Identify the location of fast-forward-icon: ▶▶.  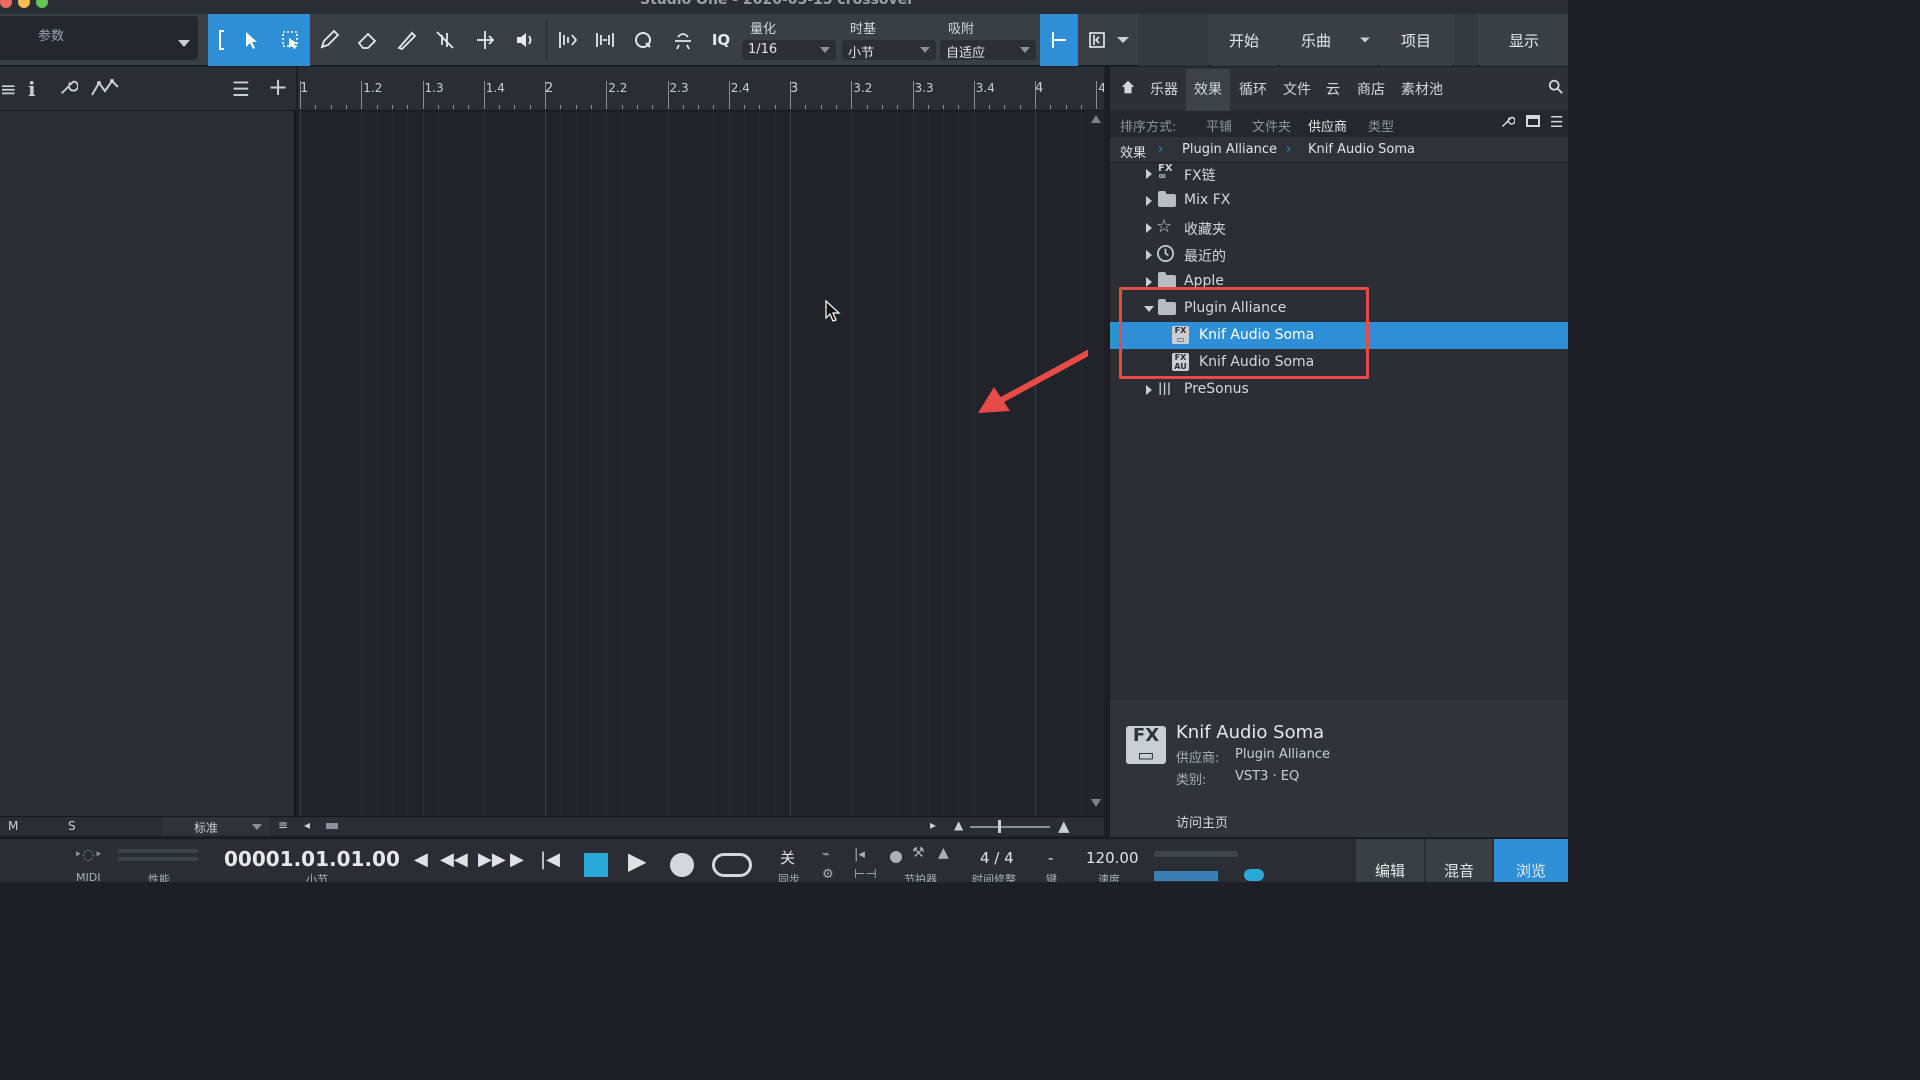
(492, 859).